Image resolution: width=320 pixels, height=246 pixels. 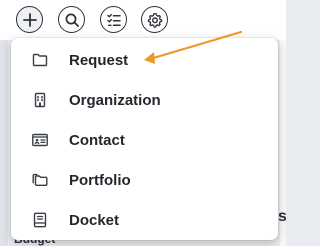 I want to click on task-list-icon, so click(x=113, y=19).